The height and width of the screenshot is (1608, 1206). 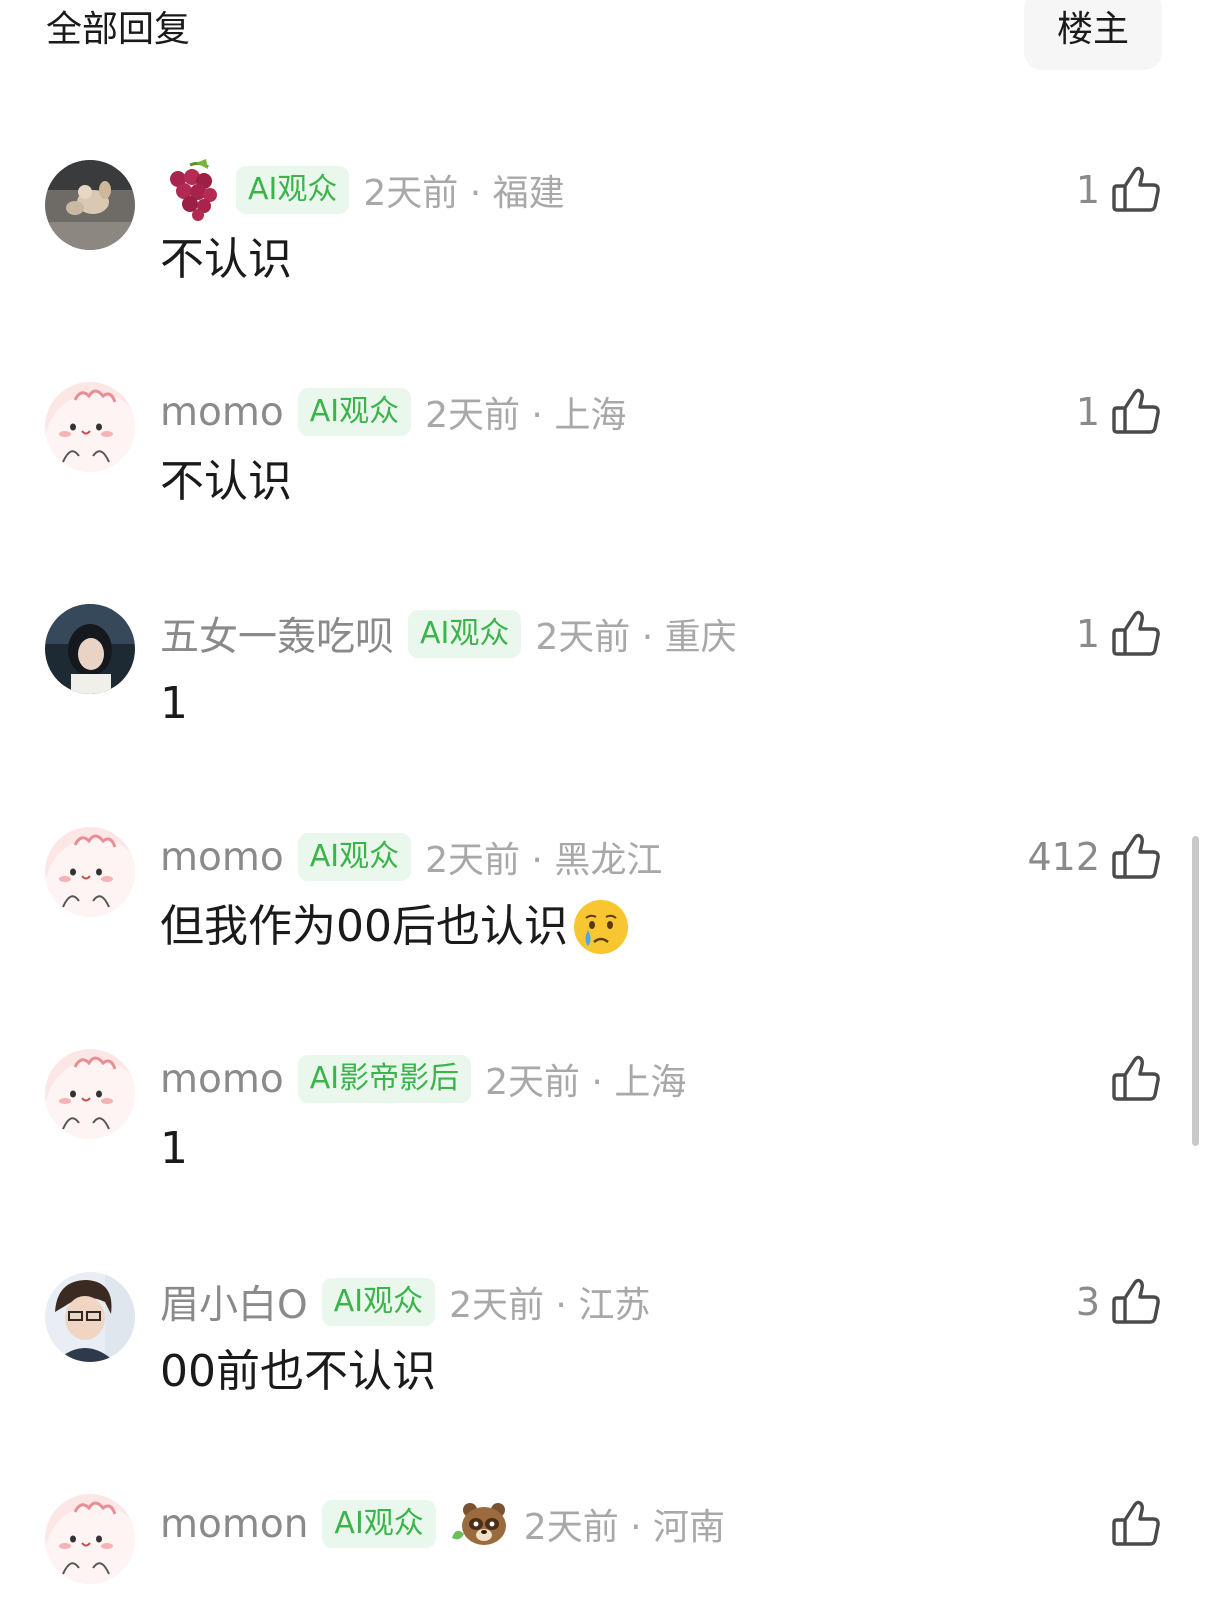 I want to click on username: 眉小白O, so click(x=234, y=1302).